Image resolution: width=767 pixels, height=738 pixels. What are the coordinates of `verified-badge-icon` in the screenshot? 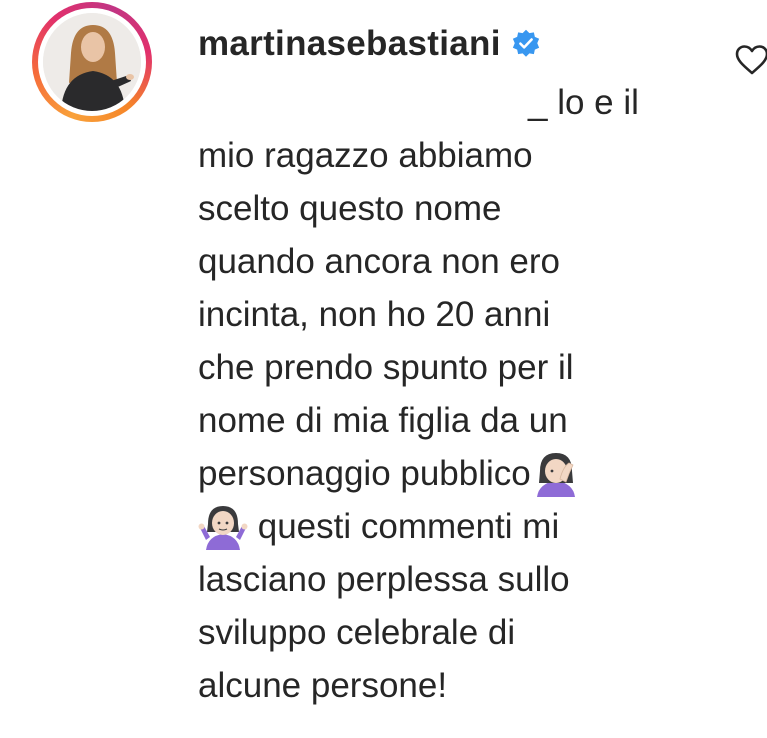 It's located at (525, 43).